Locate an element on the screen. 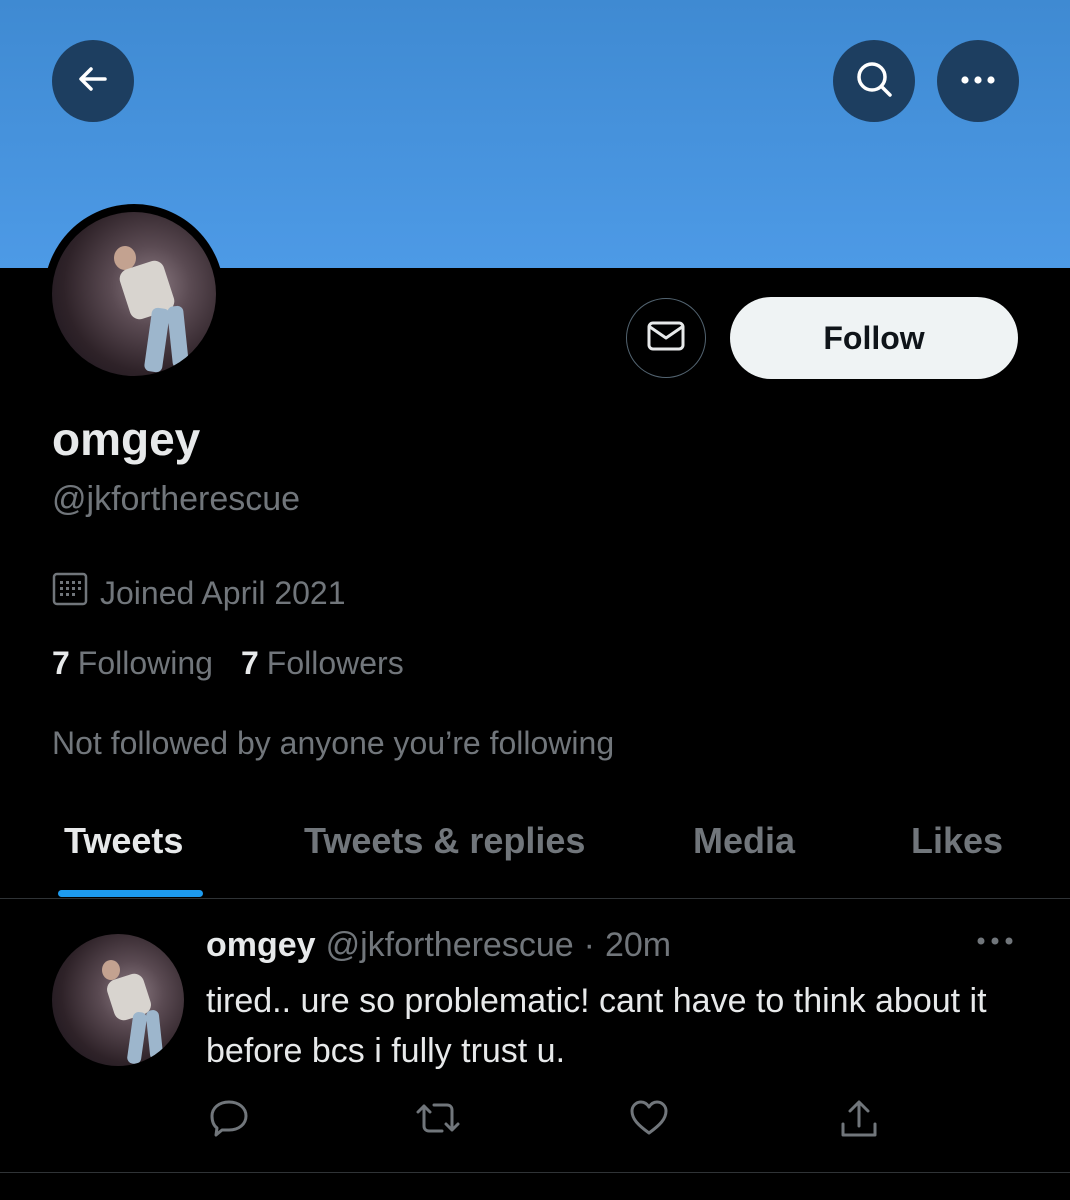  search-button is located at coordinates (874, 81).